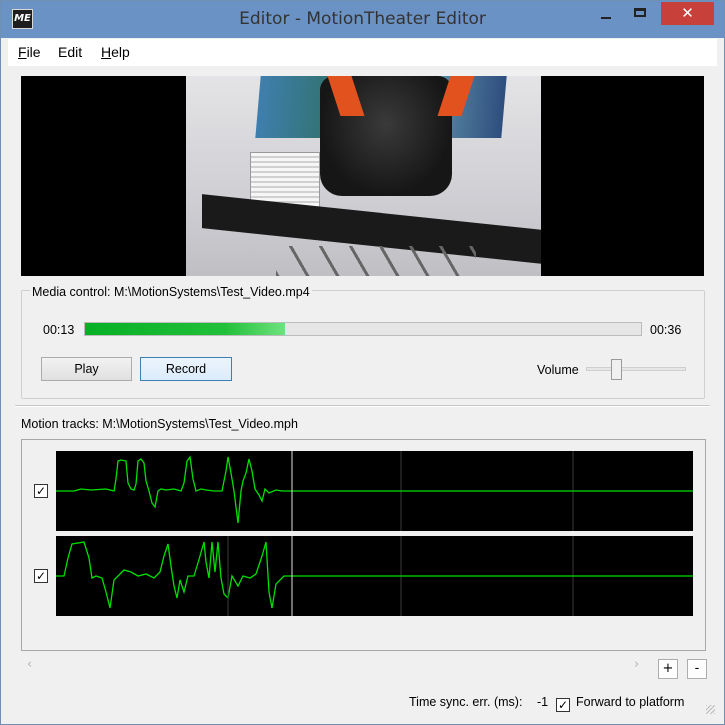 The image size is (725, 725). Describe the element at coordinates (363, 344) in the screenshot. I see `media-control-group` at that location.